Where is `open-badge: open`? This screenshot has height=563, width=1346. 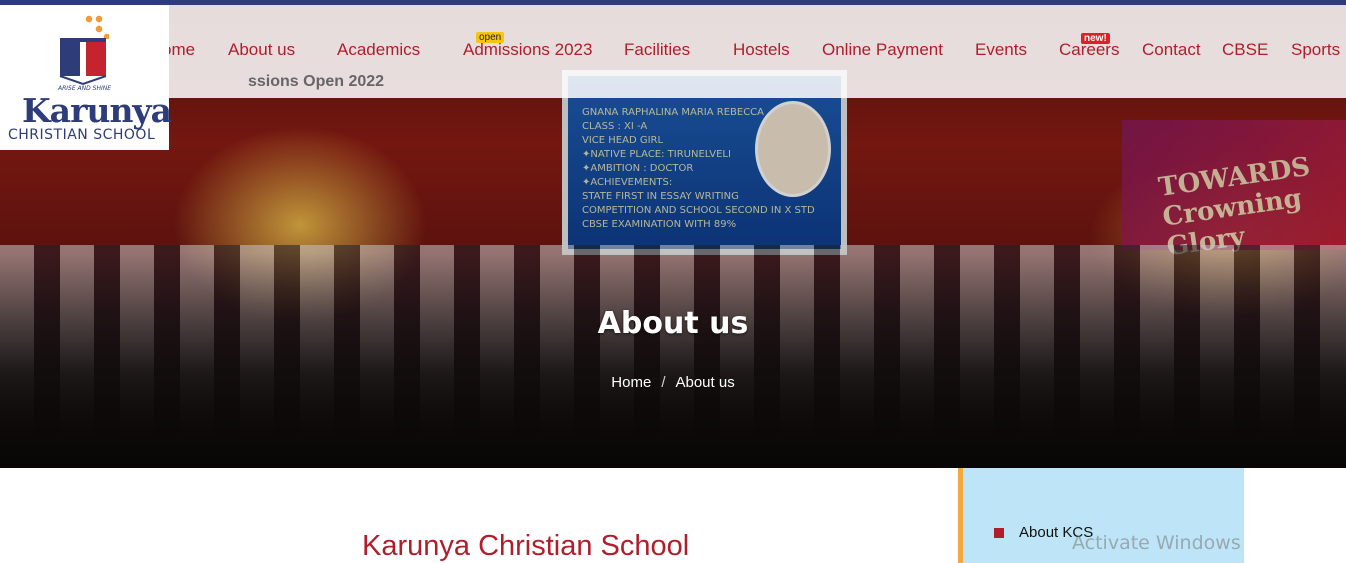 open-badge: open is located at coordinates (490, 37).